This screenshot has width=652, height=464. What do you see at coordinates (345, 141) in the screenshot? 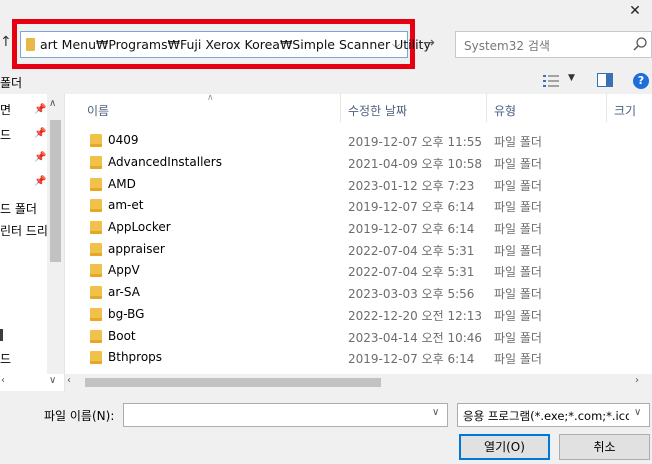
I see `file-row: 0409 2019-12-07 오후 11:55 파일 폴더` at bounding box center [345, 141].